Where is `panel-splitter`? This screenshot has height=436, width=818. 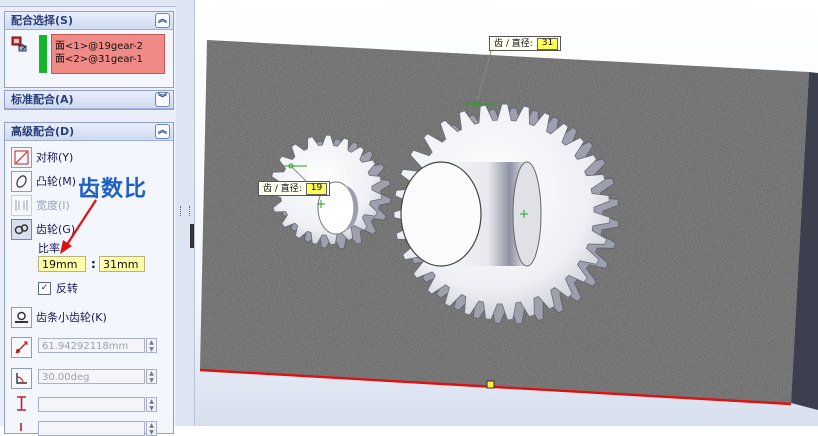 panel-splitter is located at coordinates (185, 213).